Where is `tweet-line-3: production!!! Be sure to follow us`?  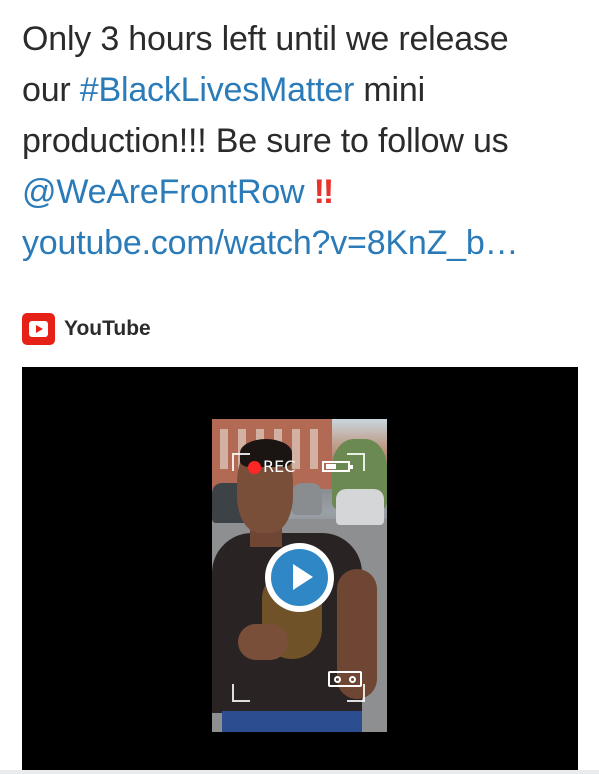 tweet-line-3: production!!! Be sure to follow us is located at coordinates (265, 141).